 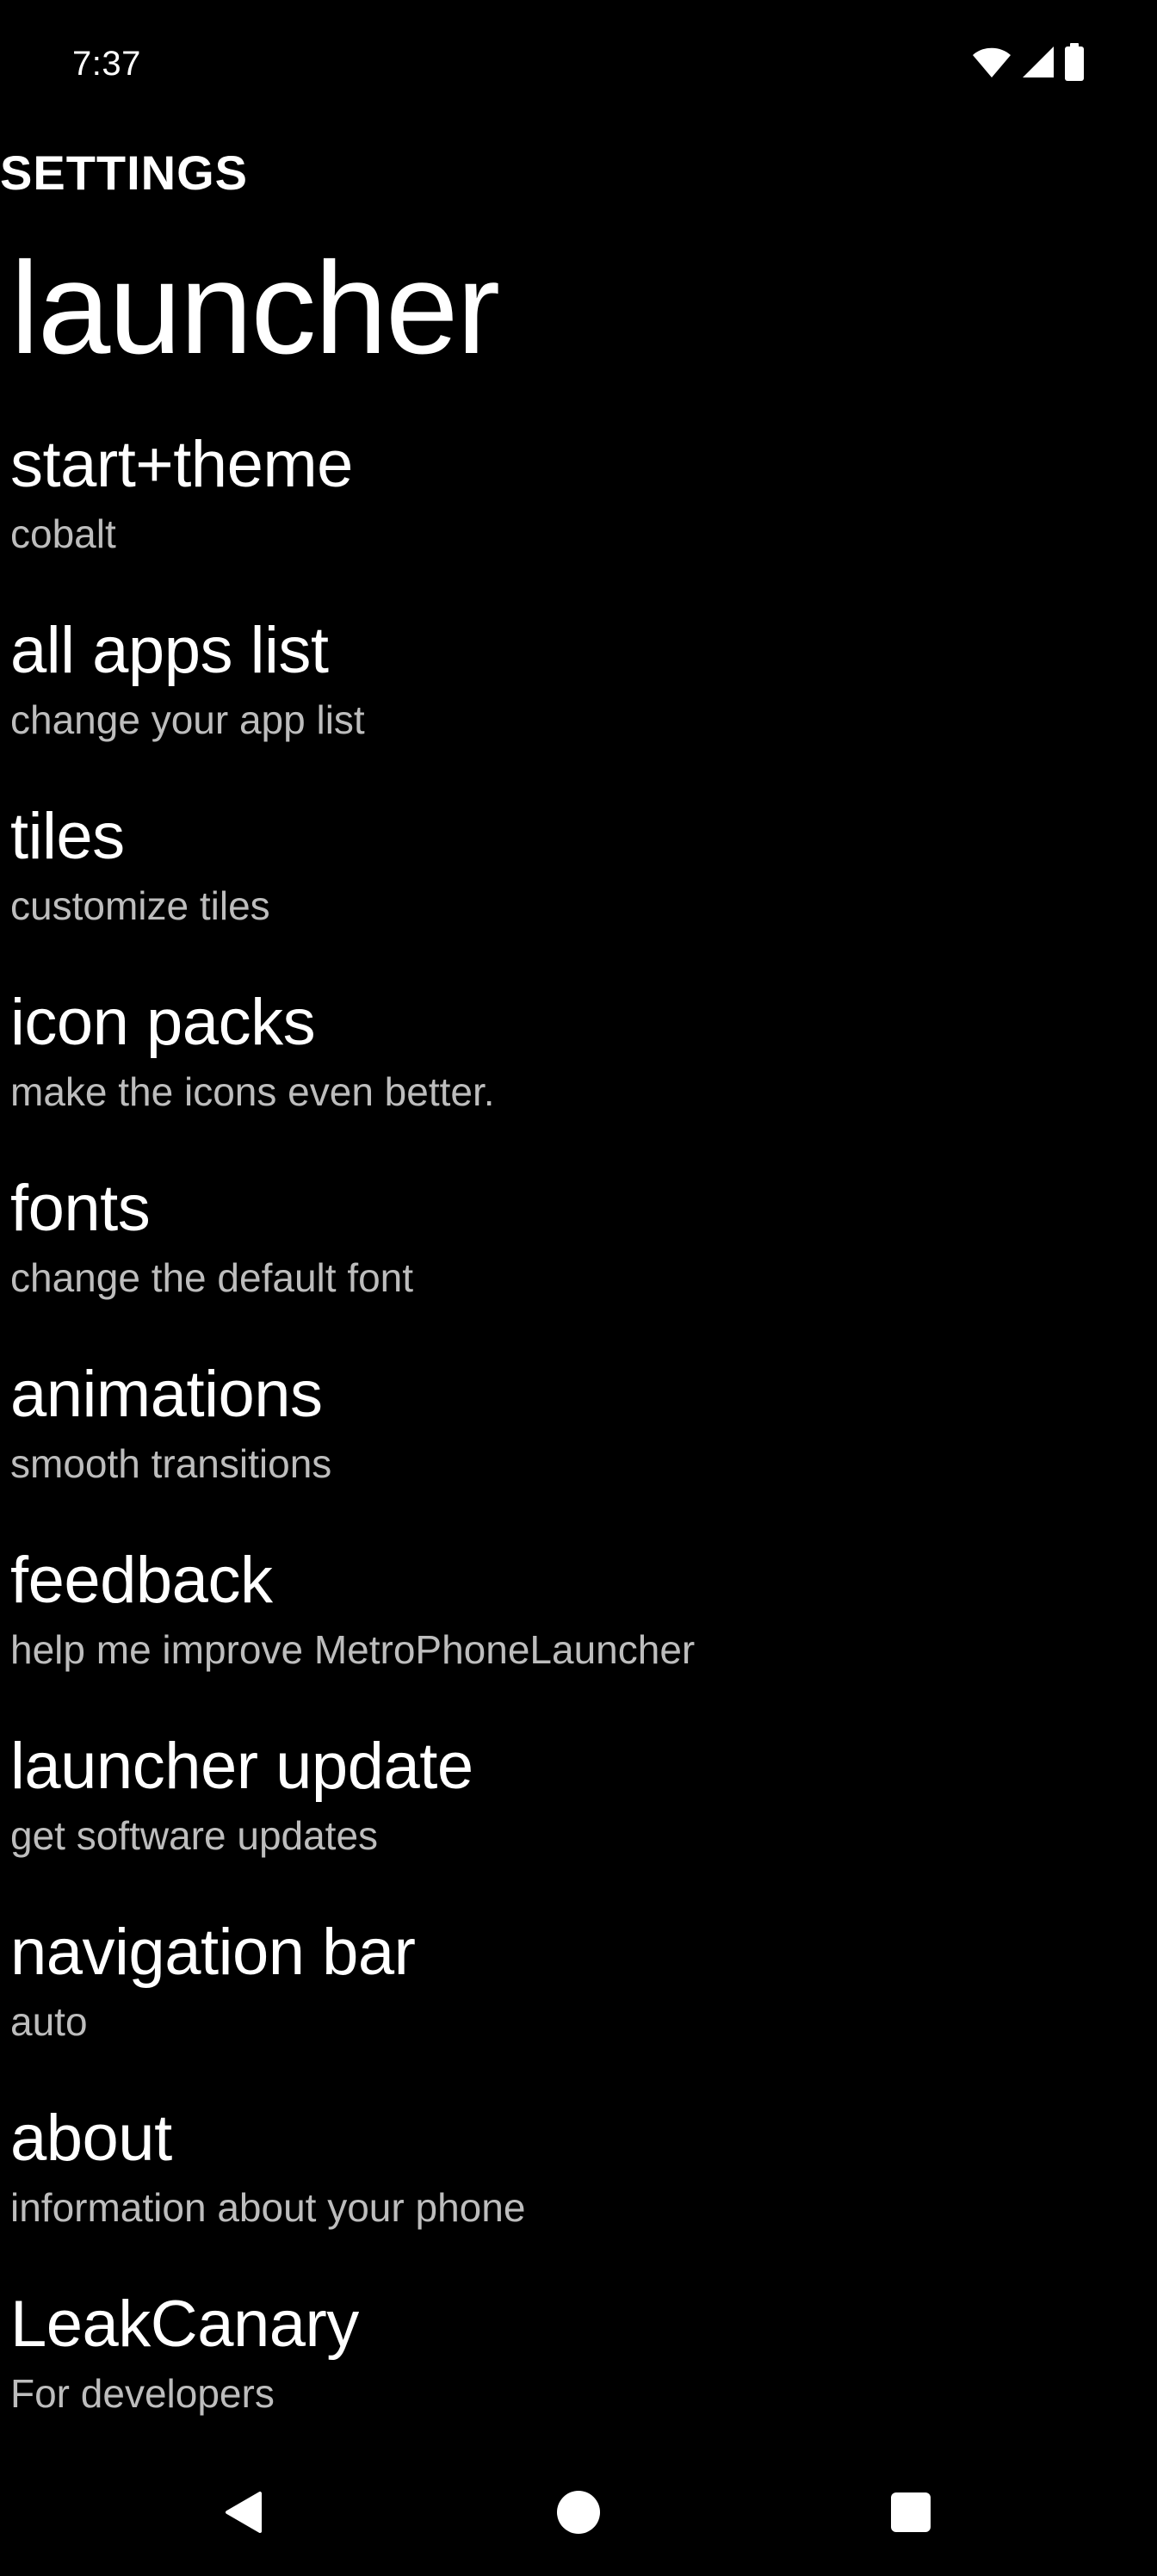 I want to click on settings-item-title: navigation bar, so click(x=213, y=1953).